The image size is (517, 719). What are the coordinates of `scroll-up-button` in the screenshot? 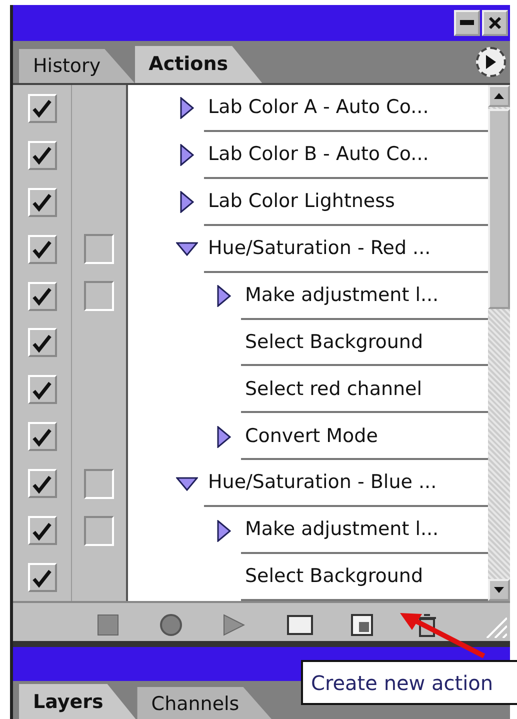 It's located at (499, 96).